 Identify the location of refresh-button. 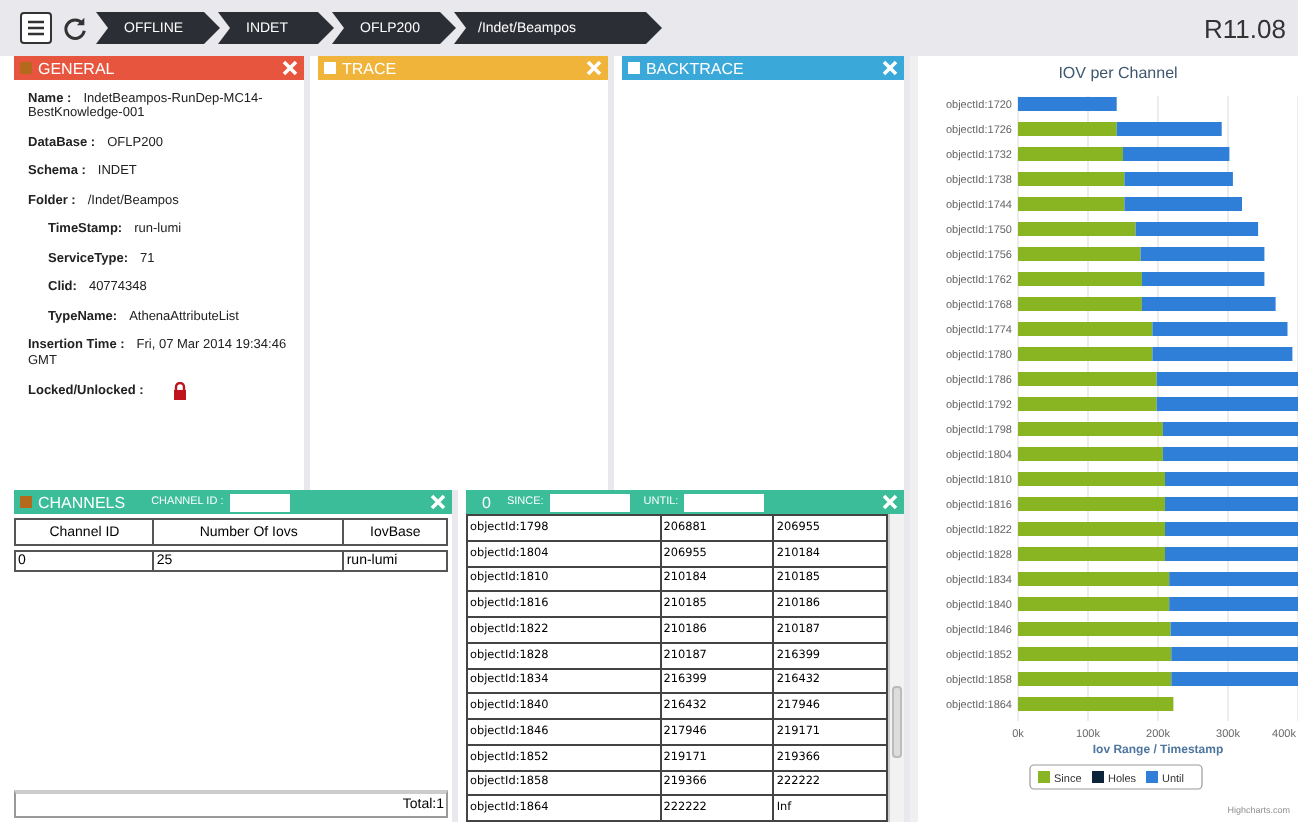
(74, 28).